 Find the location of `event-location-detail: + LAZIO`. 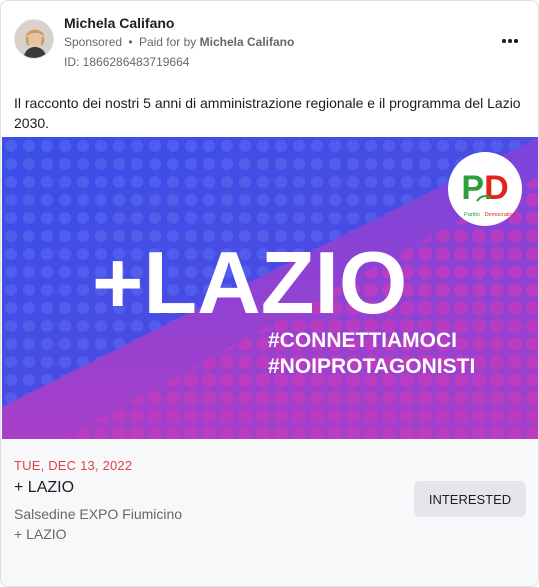

event-location-detail: + LAZIO is located at coordinates (40, 534).